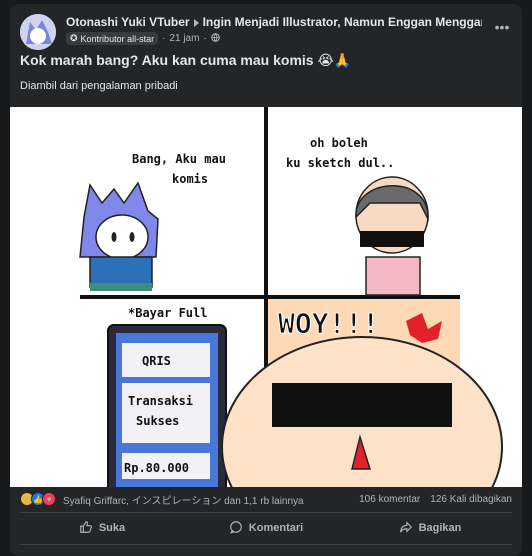 This screenshot has width=532, height=556. Describe the element at coordinates (38, 499) in the screenshot. I see `reaction-icons: 😆 👍 ♥` at that location.